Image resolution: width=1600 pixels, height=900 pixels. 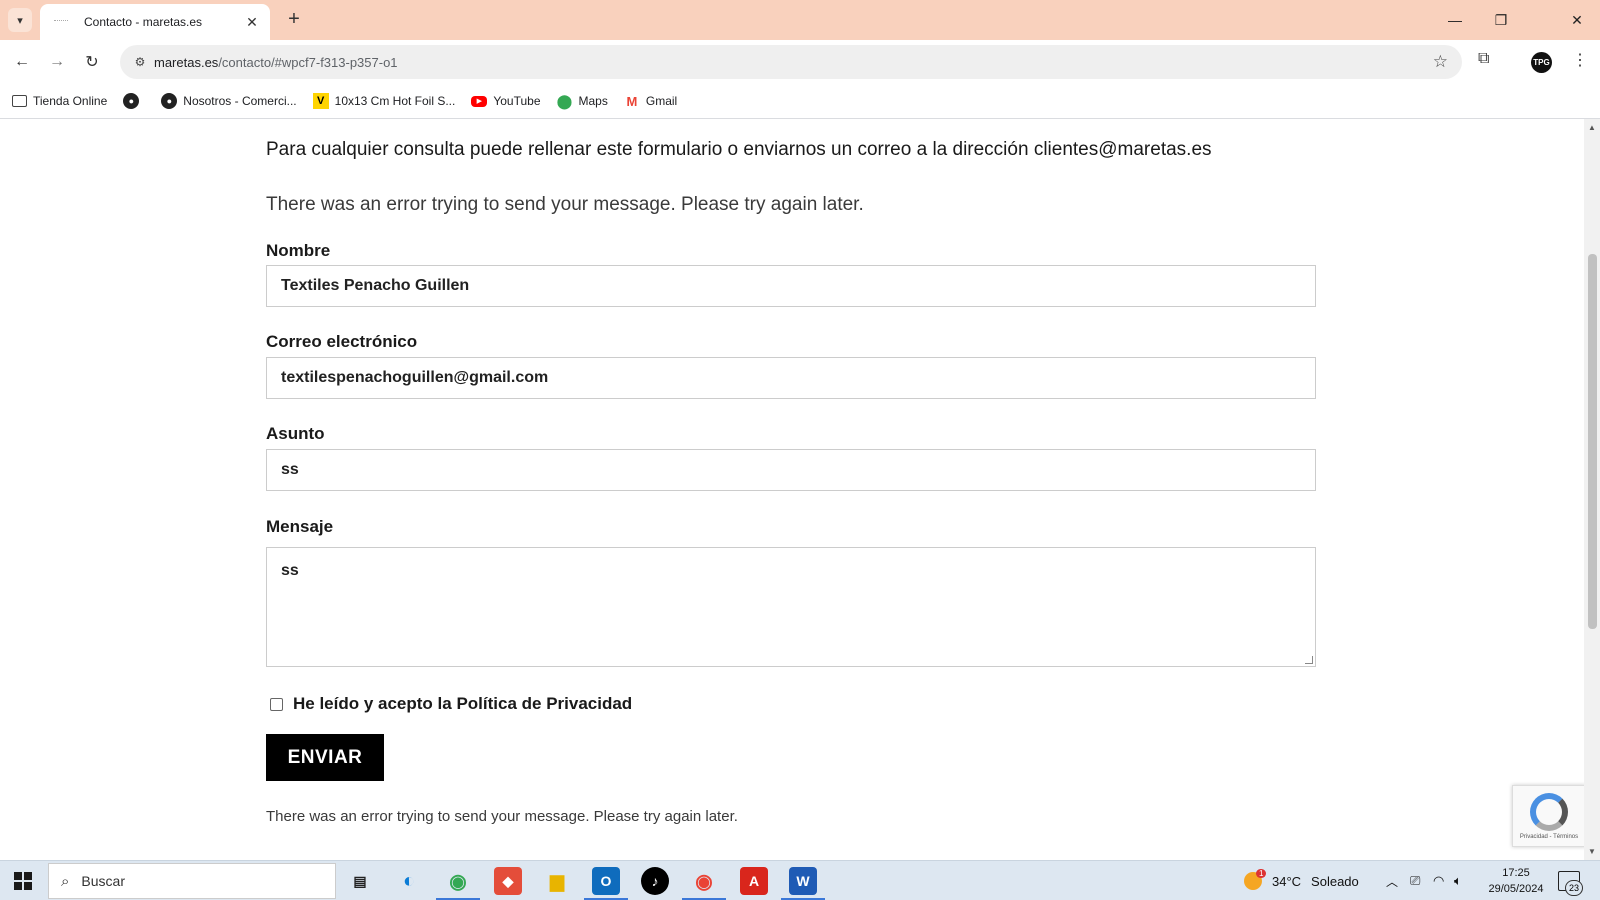 What do you see at coordinates (300, 526) in the screenshot?
I see `message-label: Mensaje` at bounding box center [300, 526].